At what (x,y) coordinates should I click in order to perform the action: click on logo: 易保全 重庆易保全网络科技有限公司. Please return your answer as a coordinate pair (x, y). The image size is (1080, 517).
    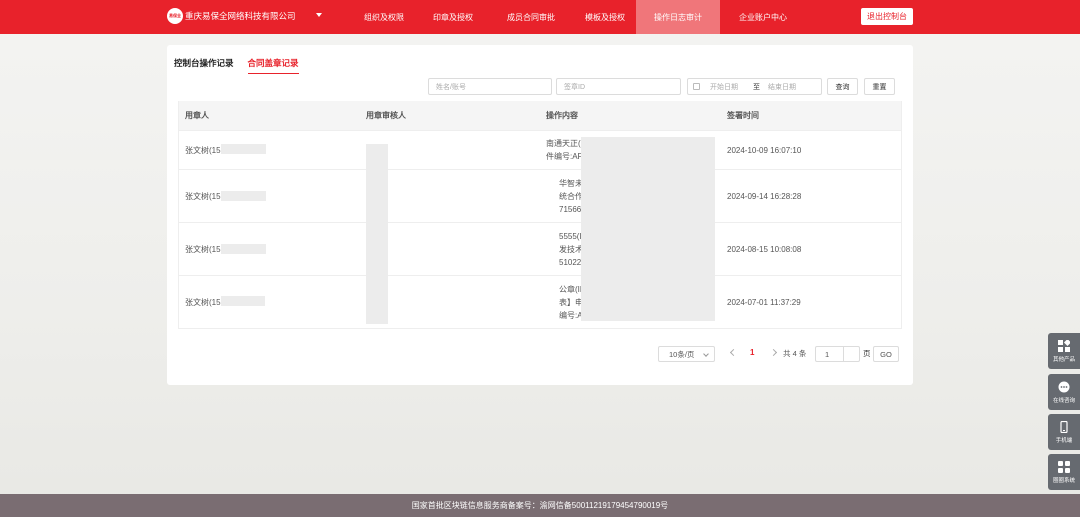
    Looking at the image, I should click on (231, 16).